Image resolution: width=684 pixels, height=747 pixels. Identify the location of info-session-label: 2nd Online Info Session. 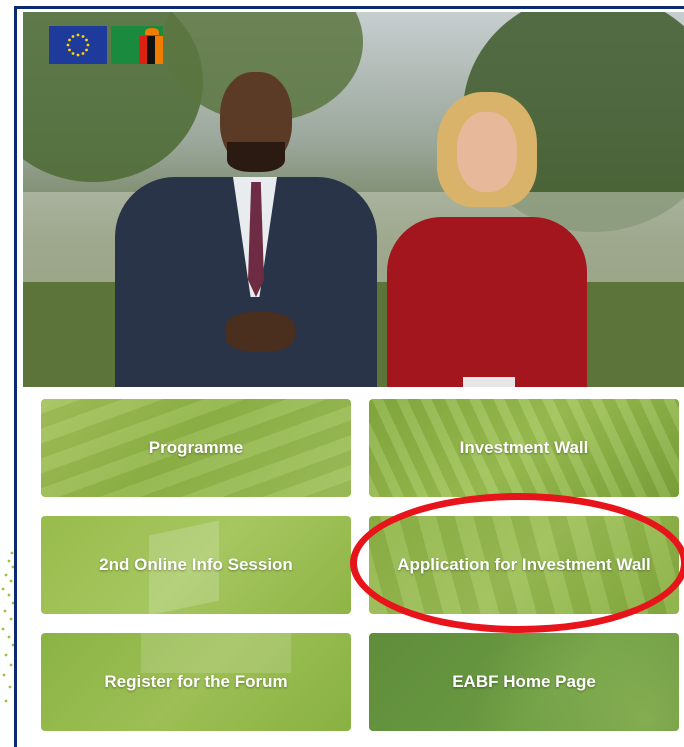
(196, 564).